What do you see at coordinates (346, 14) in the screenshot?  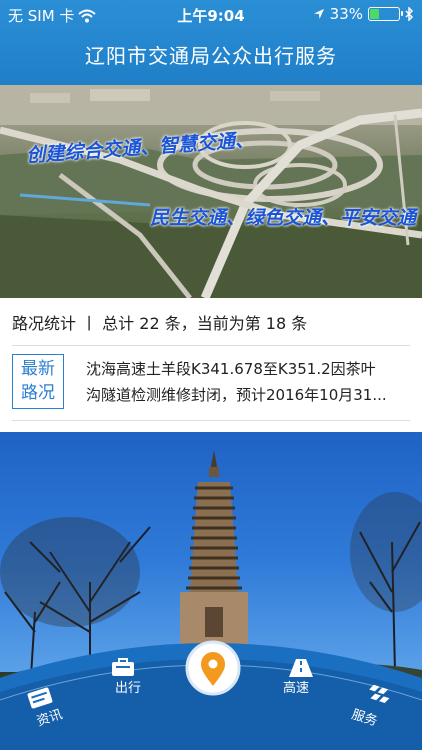 I see `battery-percent: 33%` at bounding box center [346, 14].